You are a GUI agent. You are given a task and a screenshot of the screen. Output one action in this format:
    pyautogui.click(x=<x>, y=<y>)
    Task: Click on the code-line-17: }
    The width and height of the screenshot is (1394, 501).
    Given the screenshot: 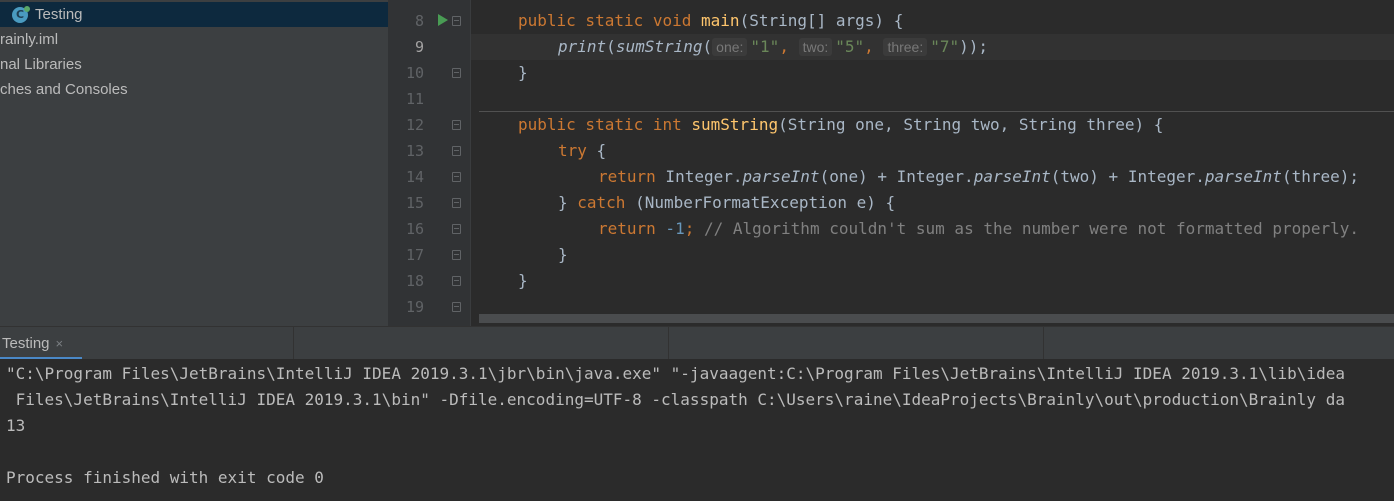 What is the action you would take?
    pyautogui.click(x=563, y=254)
    